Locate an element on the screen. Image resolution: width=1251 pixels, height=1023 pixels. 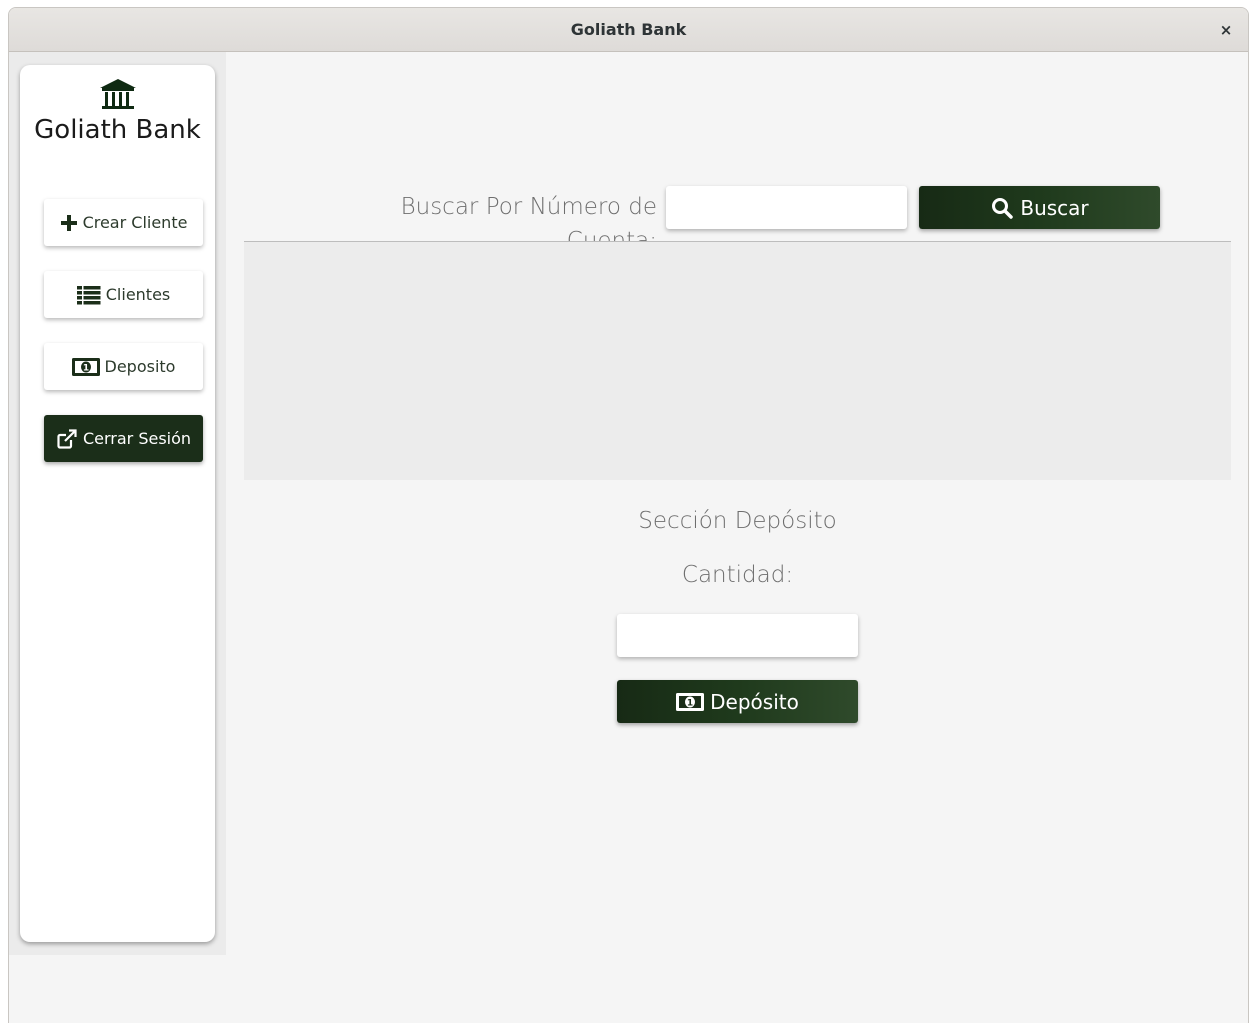
plus-icon is located at coordinates (69, 223).